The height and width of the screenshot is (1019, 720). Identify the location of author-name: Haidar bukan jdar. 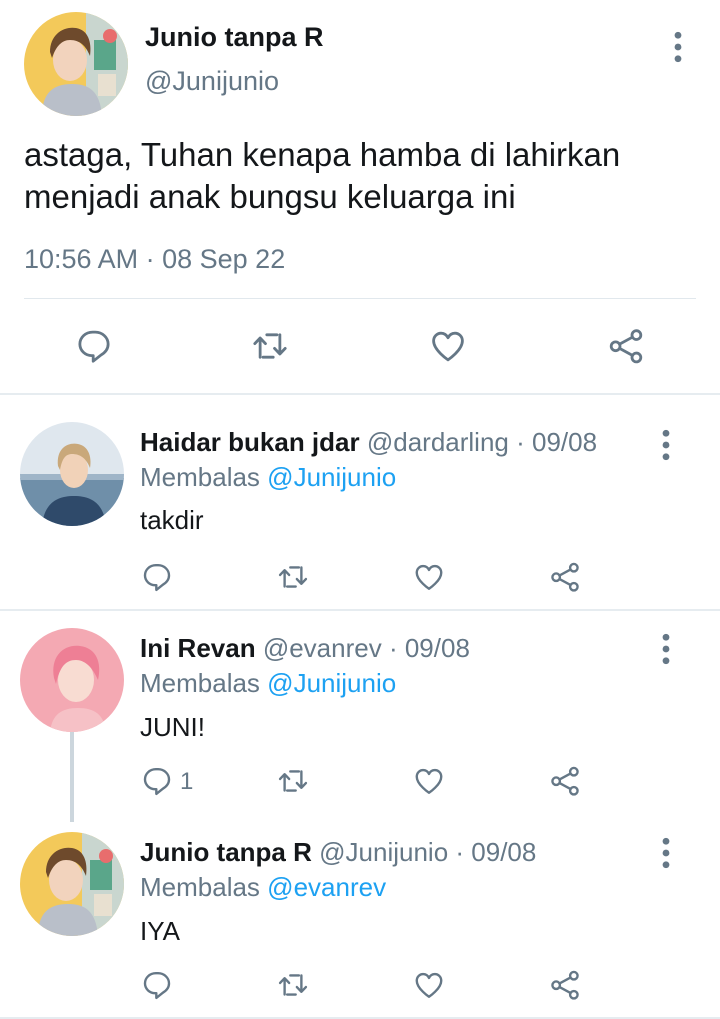
(250, 442).